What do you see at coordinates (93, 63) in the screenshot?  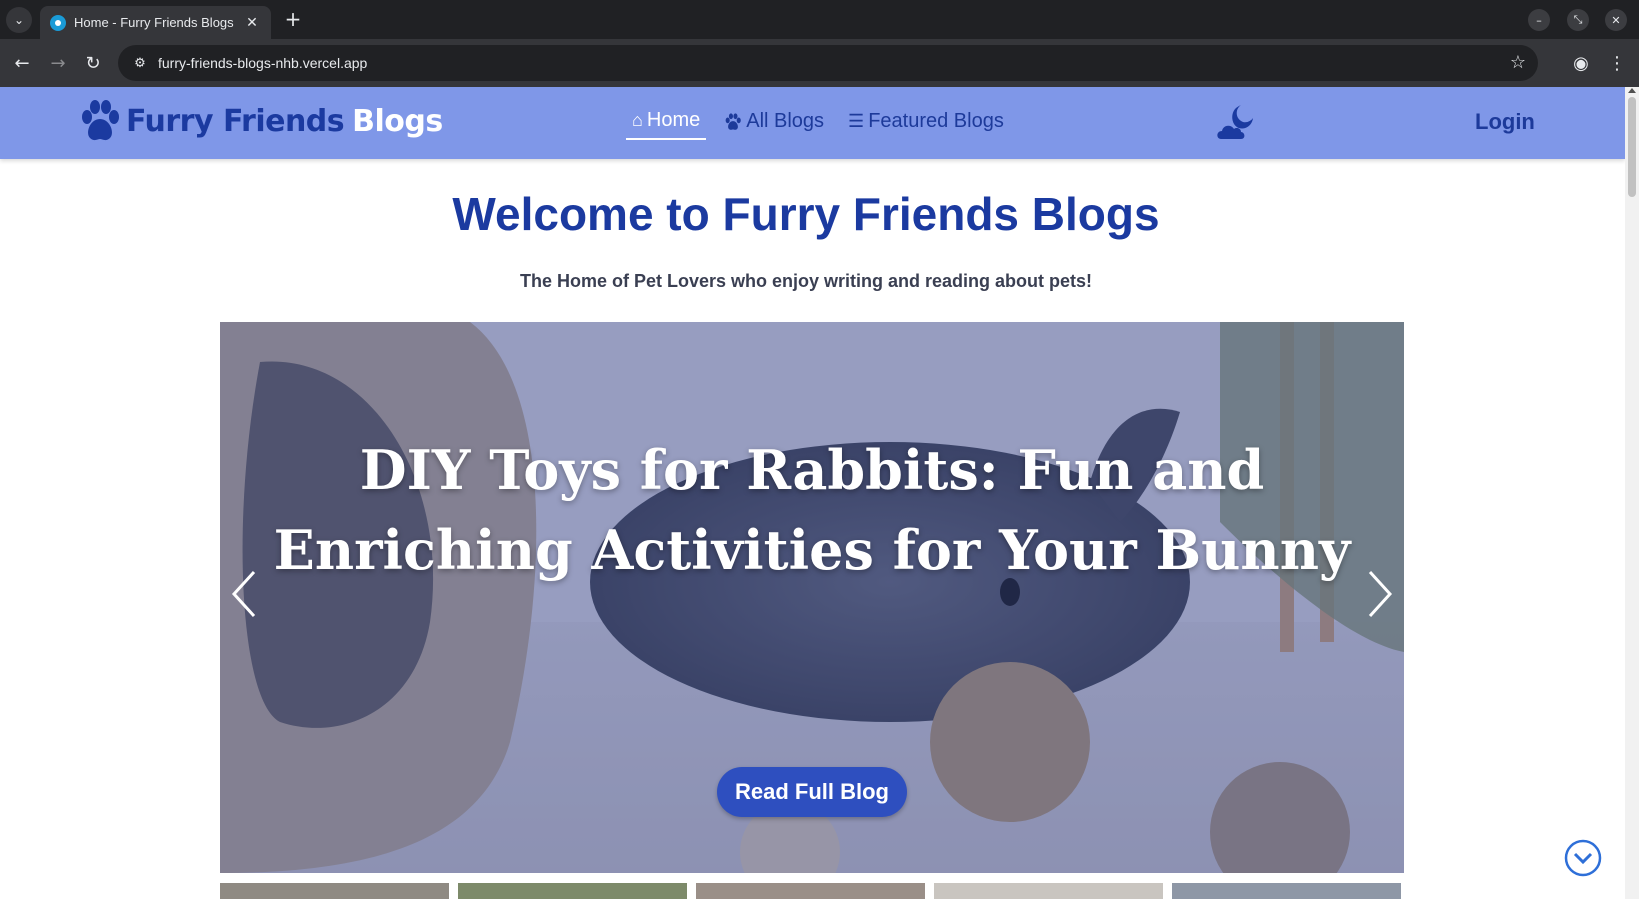 I see `reload-button: ↻` at bounding box center [93, 63].